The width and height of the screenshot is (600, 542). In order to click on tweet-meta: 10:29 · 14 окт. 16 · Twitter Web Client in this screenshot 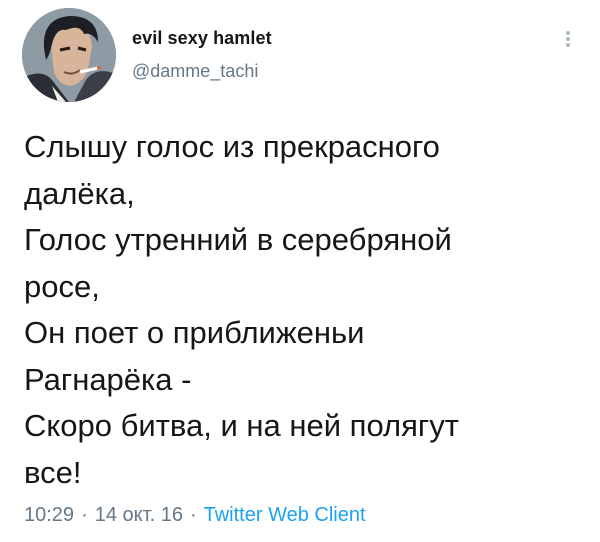, I will do `click(195, 515)`.